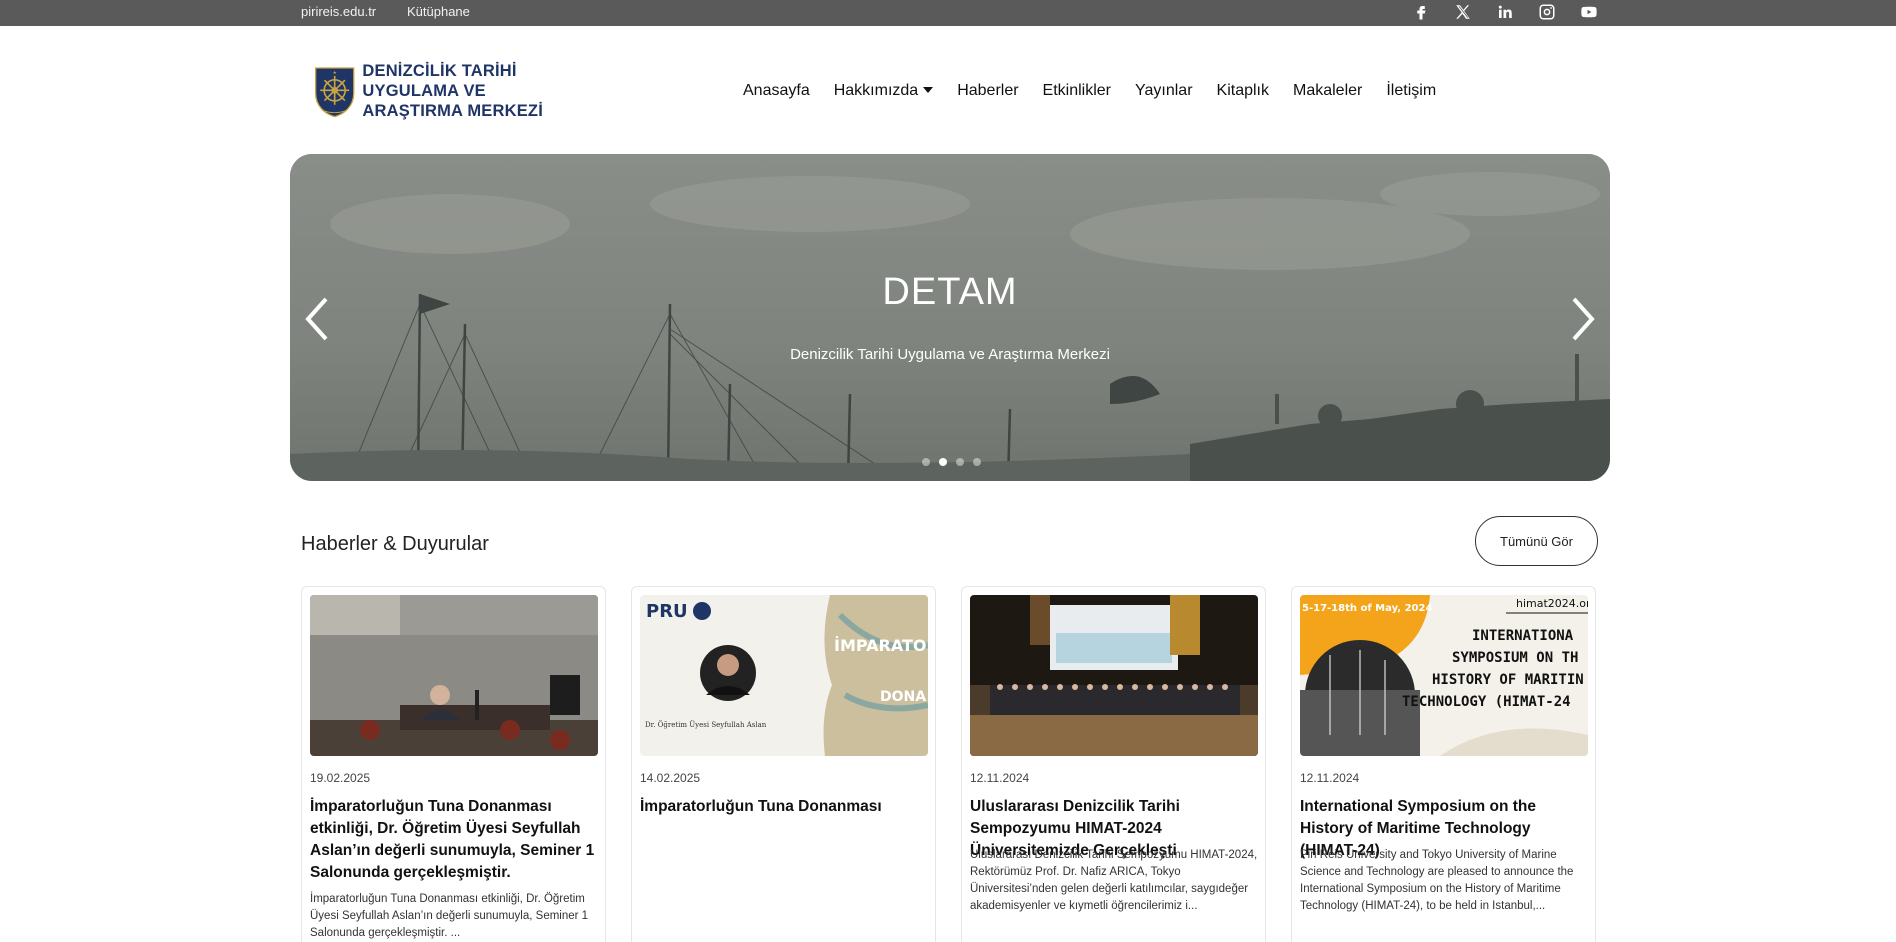  Describe the element at coordinates (881, 645) in the screenshot. I see `thumb-map-text-1: İMPARATOR` at that location.